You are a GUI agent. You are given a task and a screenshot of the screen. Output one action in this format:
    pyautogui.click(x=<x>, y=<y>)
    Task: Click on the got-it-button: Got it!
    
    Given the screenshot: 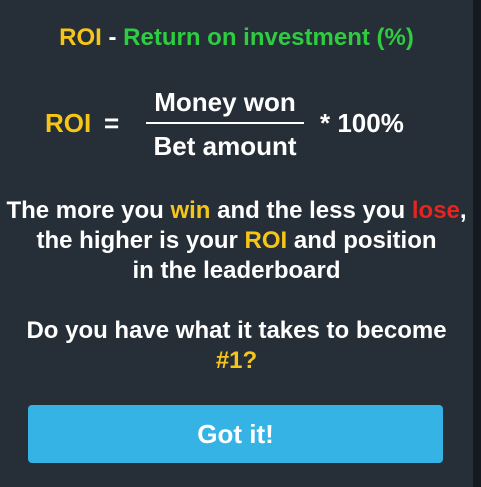 What is the action you would take?
    pyautogui.click(x=235, y=434)
    